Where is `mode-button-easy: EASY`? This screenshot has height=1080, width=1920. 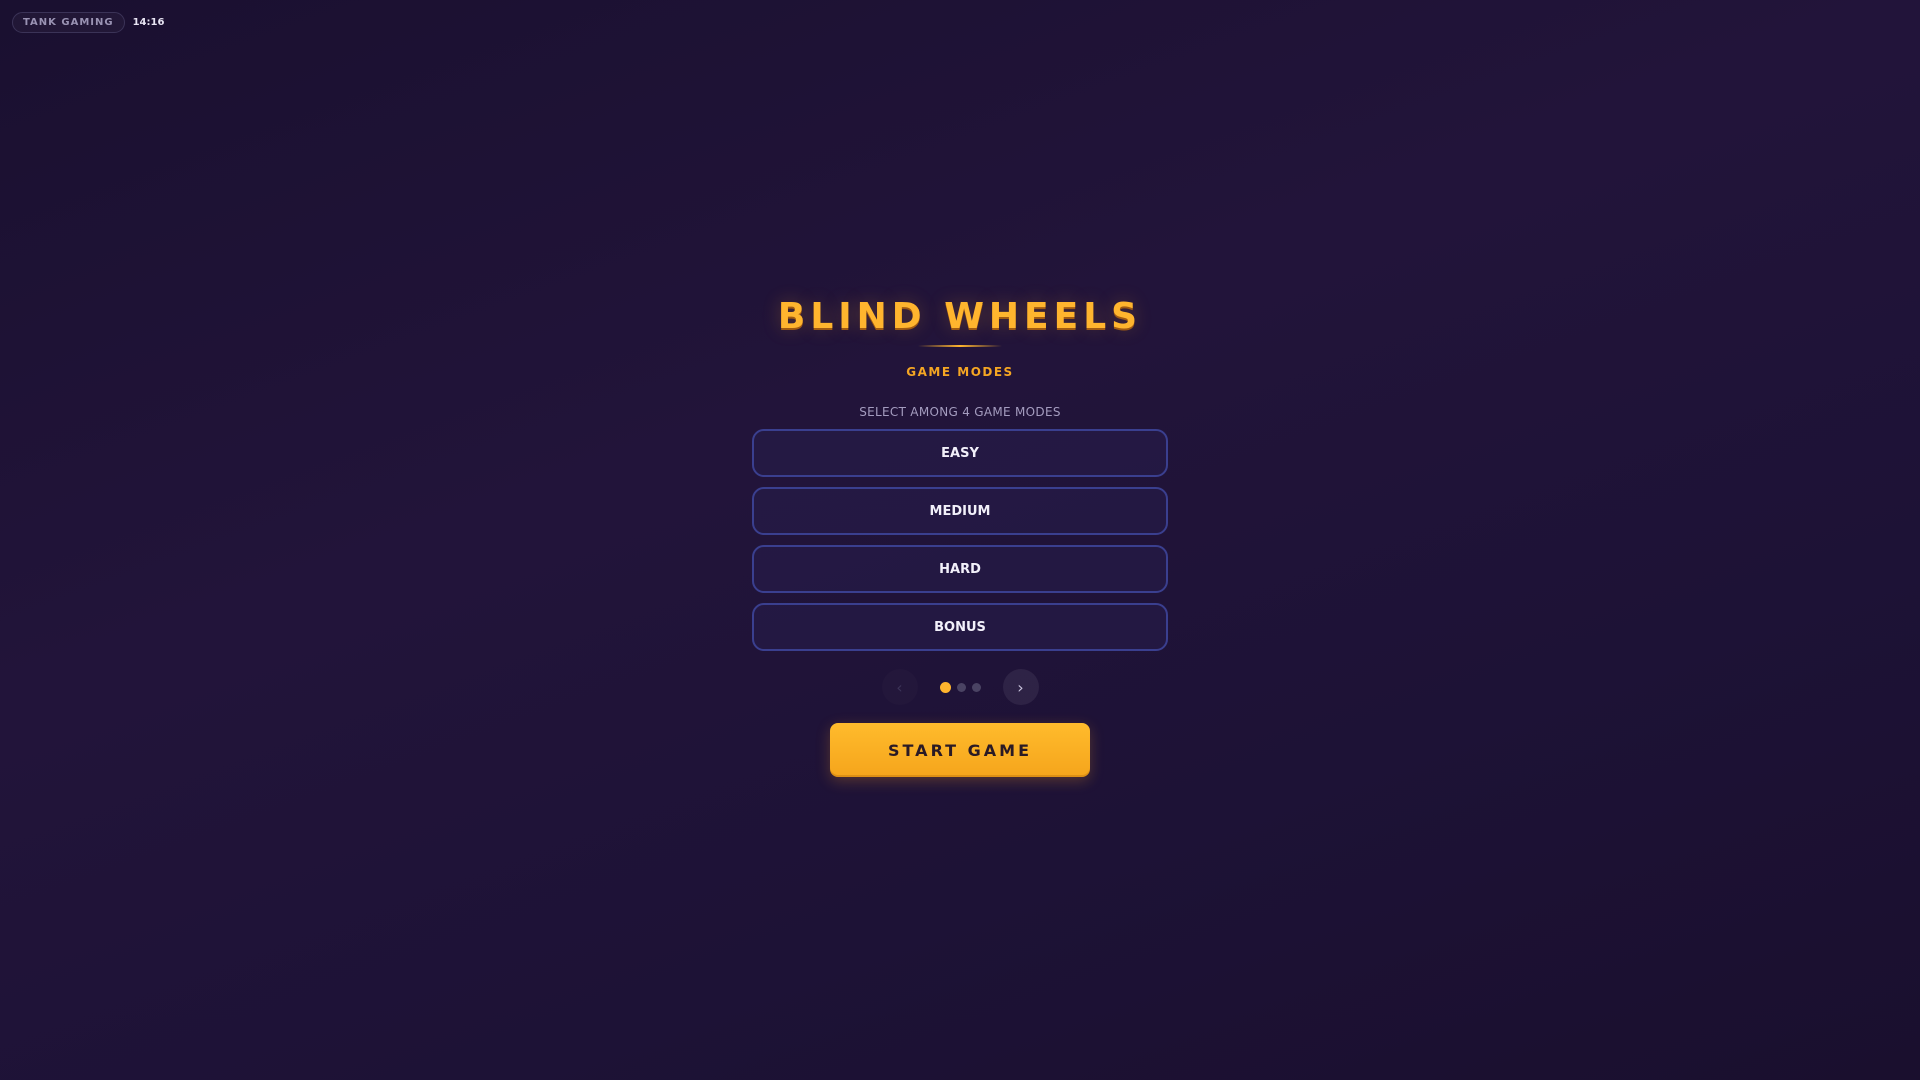 mode-button-easy: EASY is located at coordinates (960, 453).